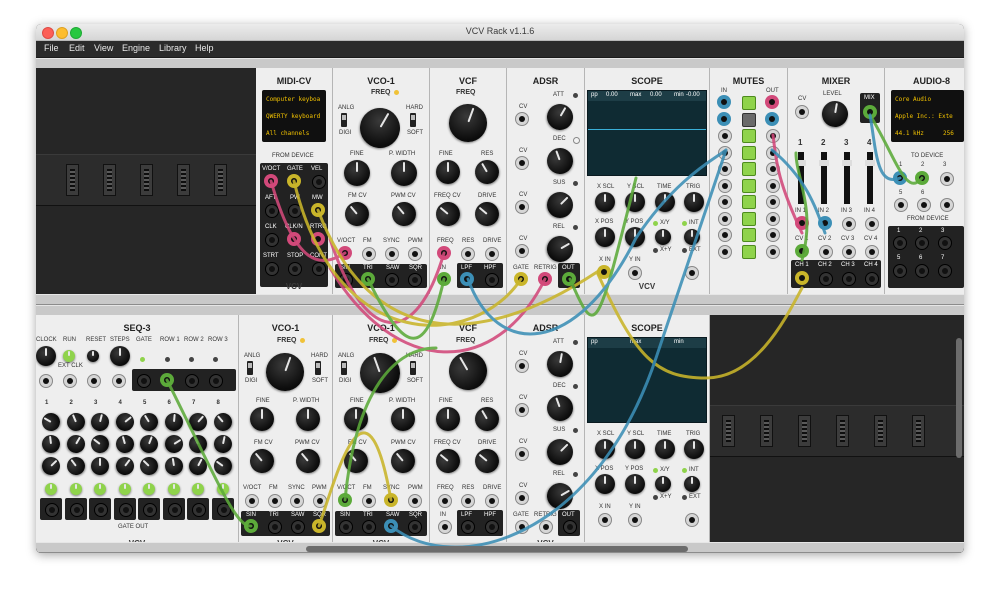  I want to click on fine-knob, so click(448, 419).